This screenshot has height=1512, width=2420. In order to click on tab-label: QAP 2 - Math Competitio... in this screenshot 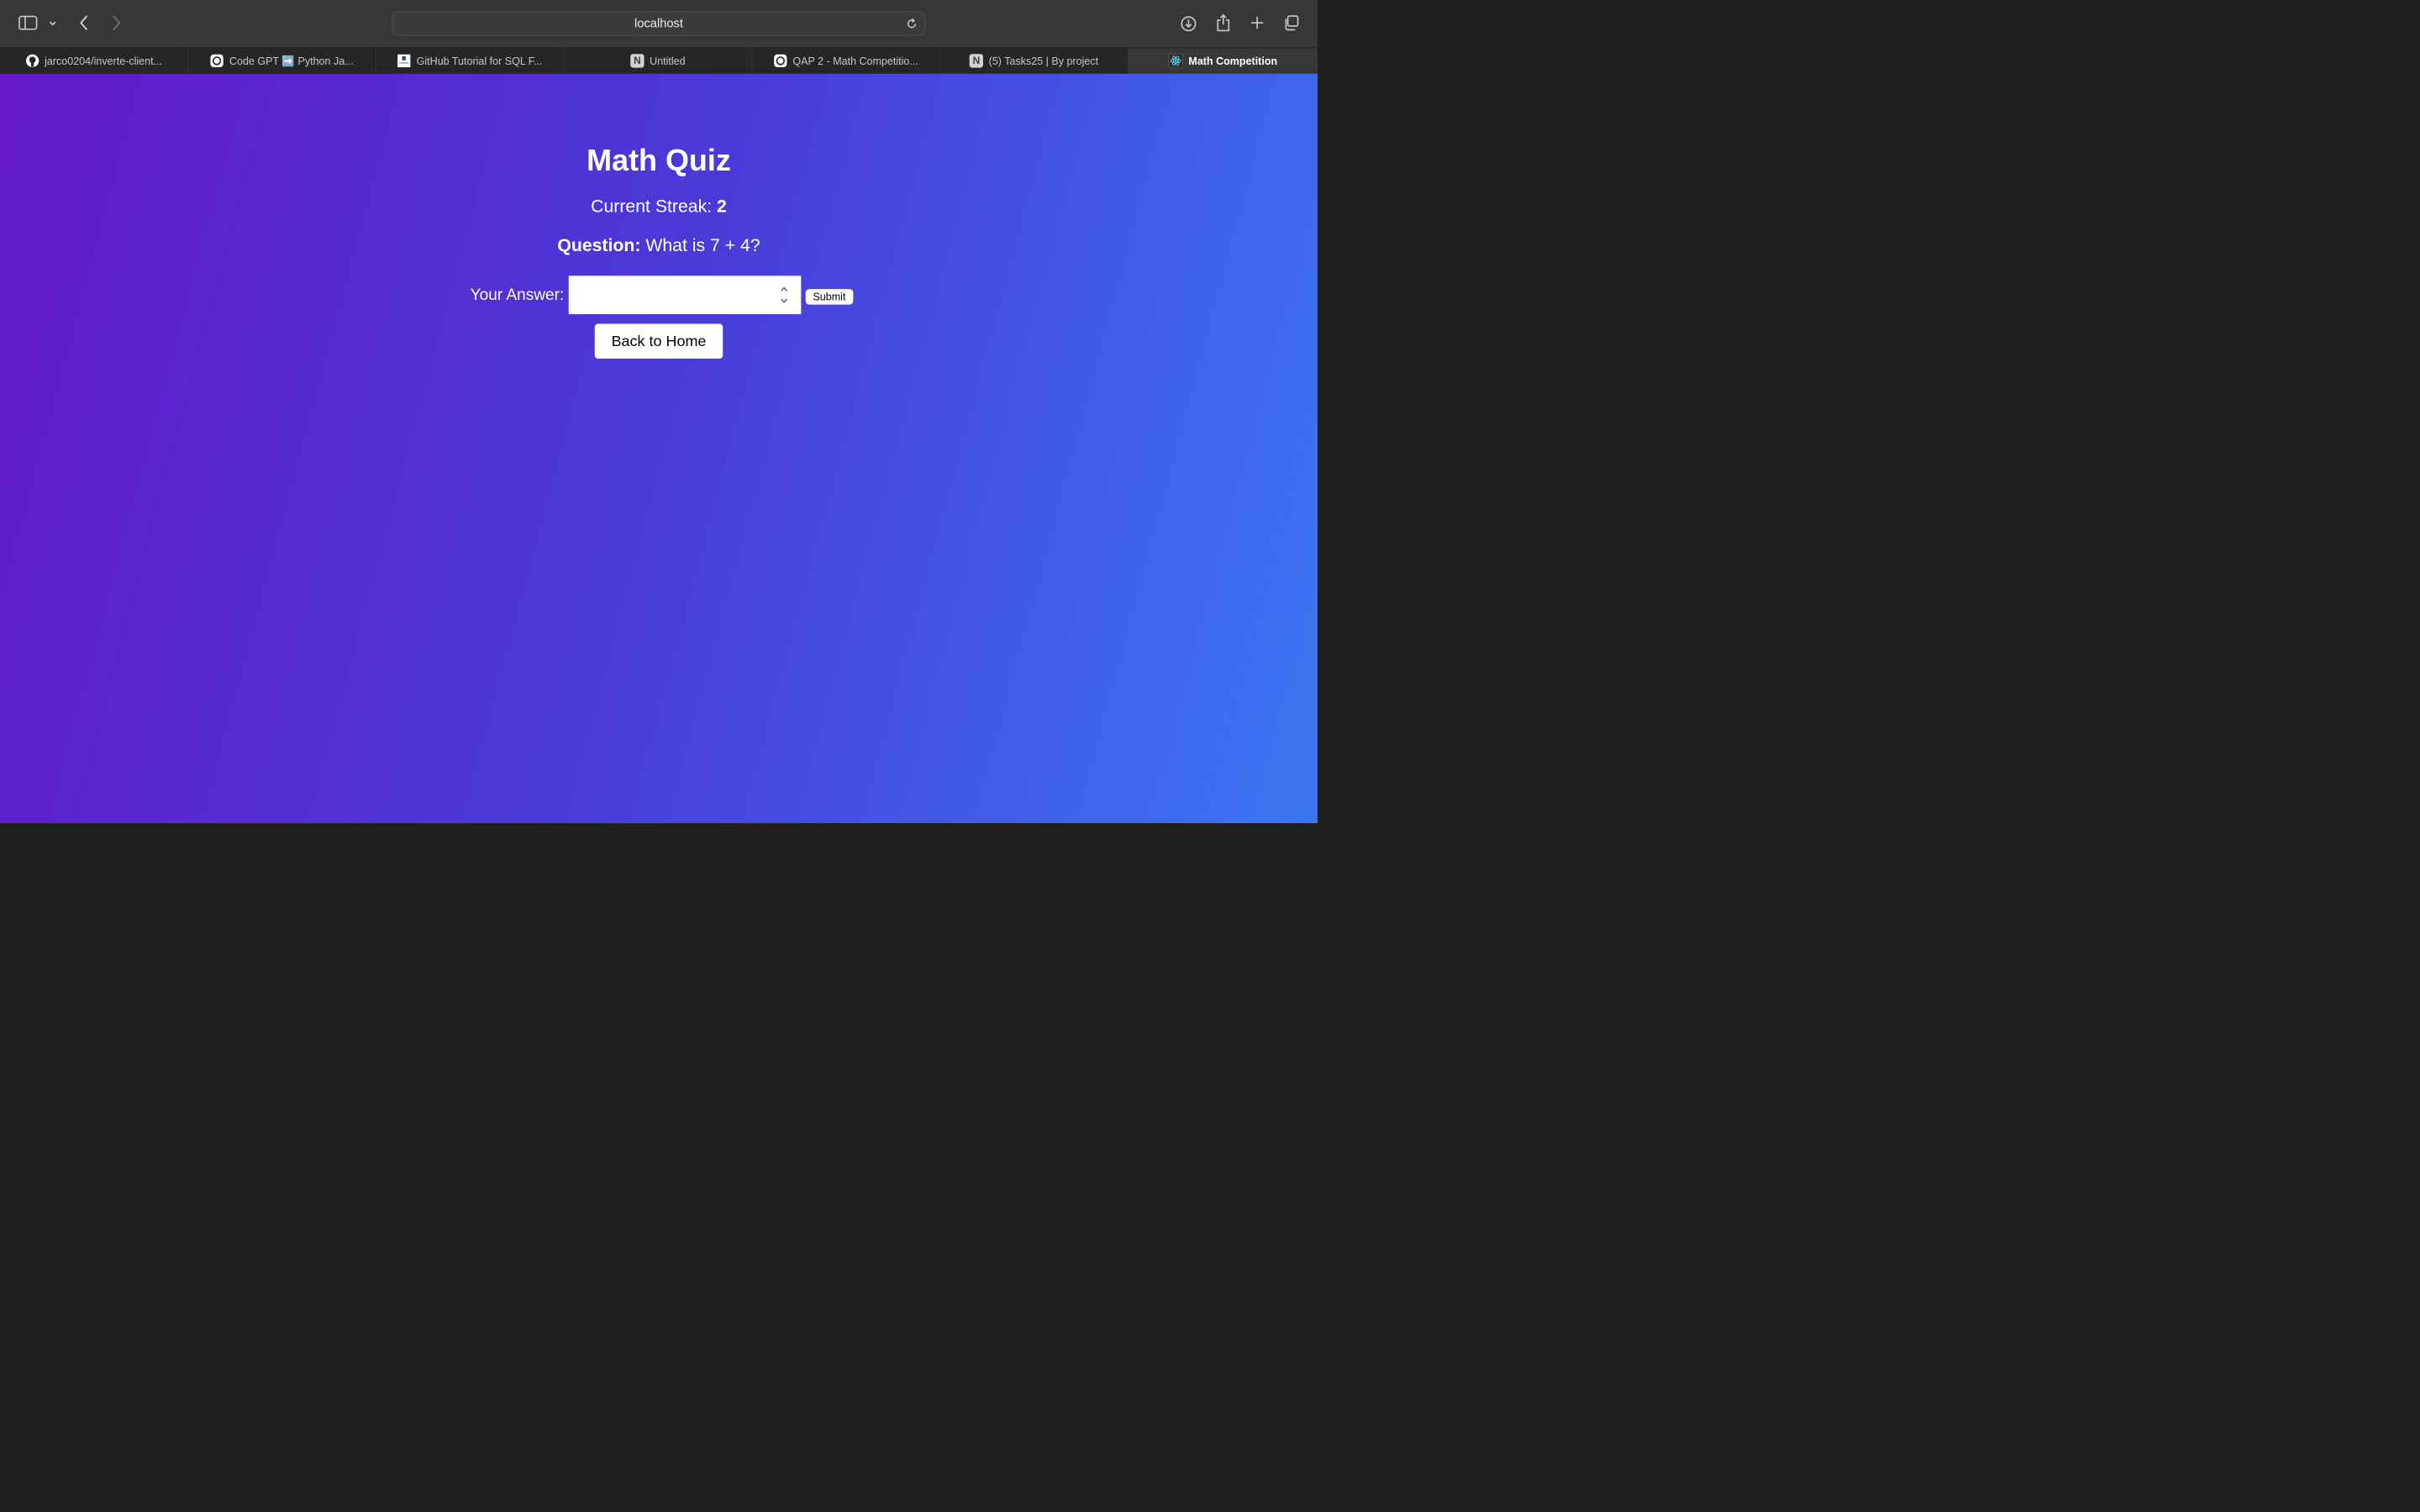, I will do `click(855, 61)`.